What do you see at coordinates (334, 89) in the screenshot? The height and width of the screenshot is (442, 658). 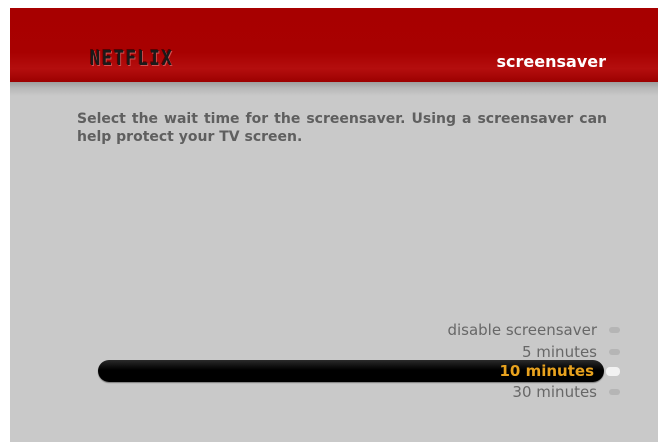 I see `header-shadow` at bounding box center [334, 89].